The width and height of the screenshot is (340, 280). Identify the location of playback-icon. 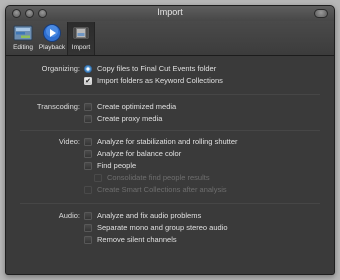
(52, 33).